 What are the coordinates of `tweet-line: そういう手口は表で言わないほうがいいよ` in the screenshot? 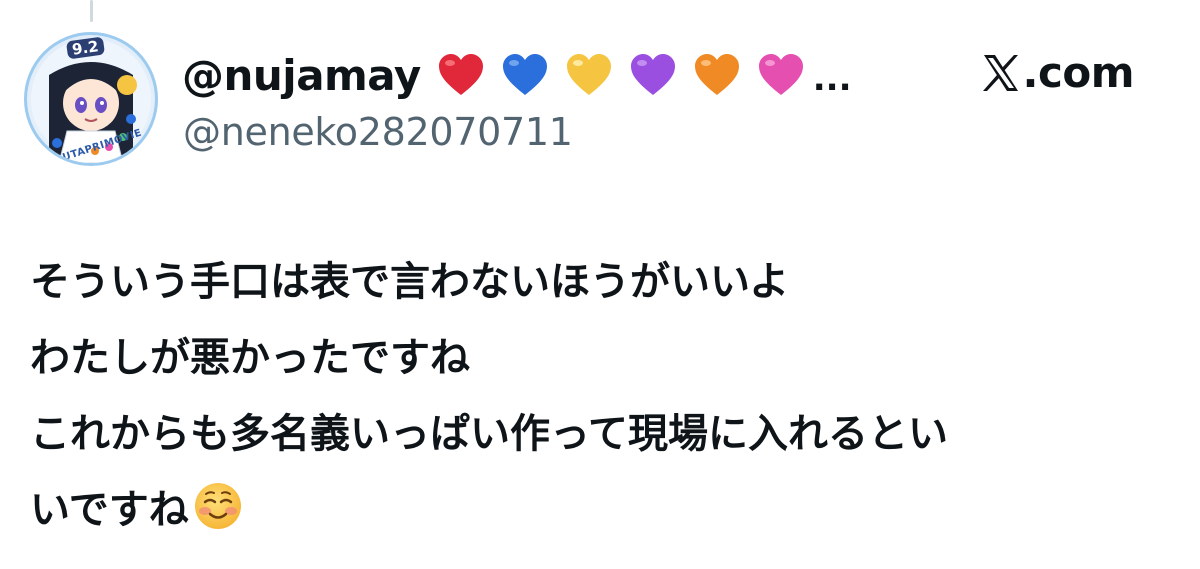 It's located at (410, 282).